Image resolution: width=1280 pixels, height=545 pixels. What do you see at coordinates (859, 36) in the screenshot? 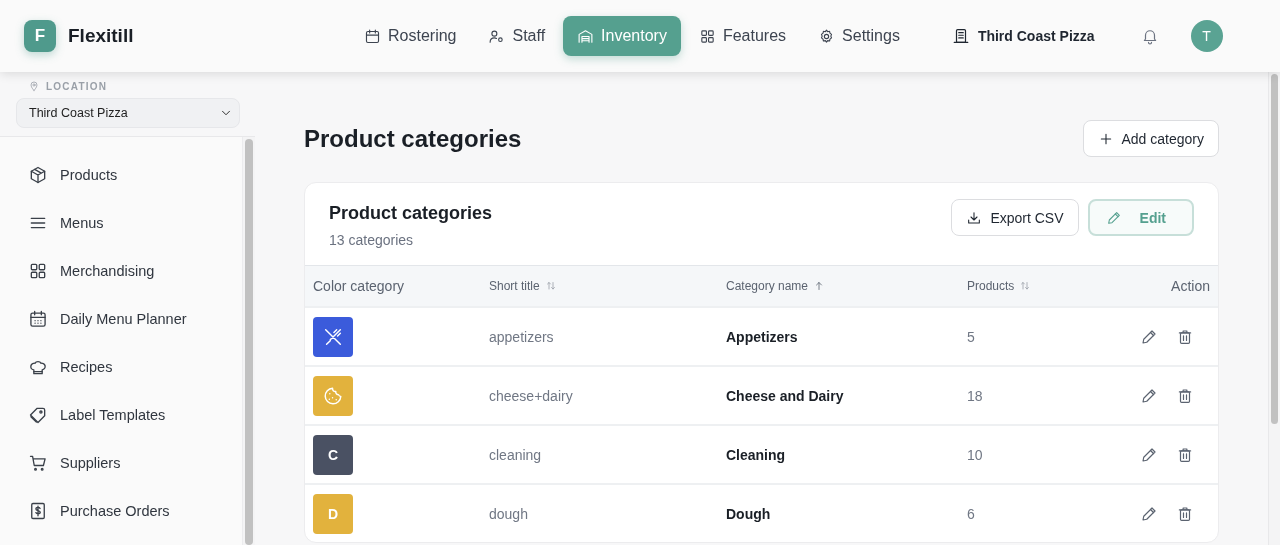
I see `nav-tab: Settings` at bounding box center [859, 36].